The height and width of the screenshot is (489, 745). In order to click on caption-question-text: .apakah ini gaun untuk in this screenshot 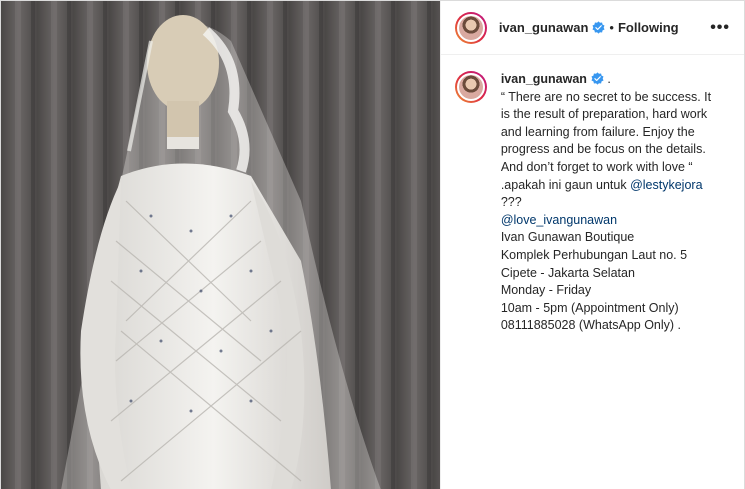, I will do `click(565, 184)`.